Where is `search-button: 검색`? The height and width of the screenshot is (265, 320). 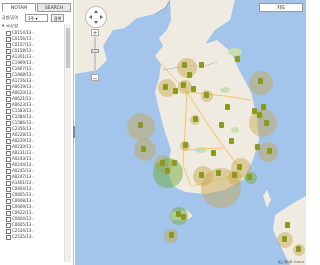 search-button: 검색 is located at coordinates (57, 18).